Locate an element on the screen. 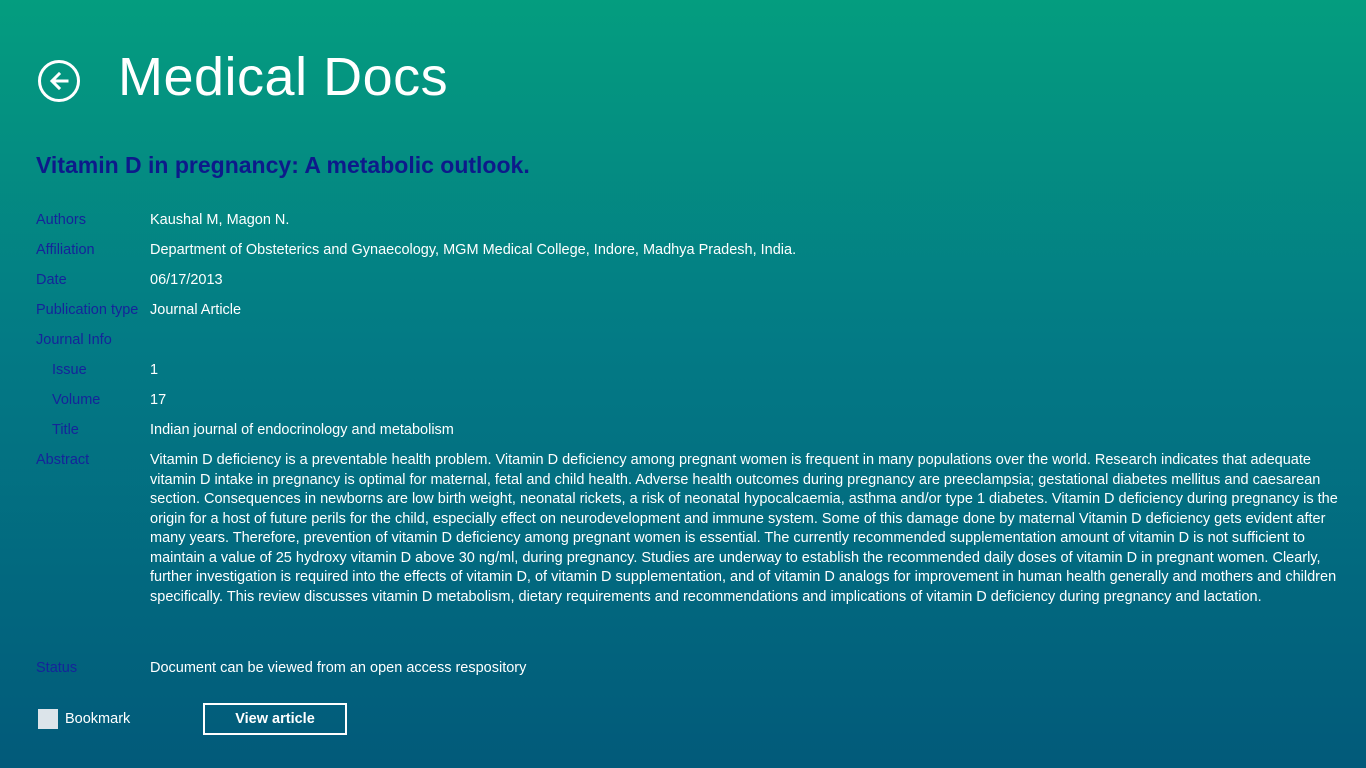 This screenshot has width=1366, height=768. issue-label: Issue is located at coordinates (69, 370).